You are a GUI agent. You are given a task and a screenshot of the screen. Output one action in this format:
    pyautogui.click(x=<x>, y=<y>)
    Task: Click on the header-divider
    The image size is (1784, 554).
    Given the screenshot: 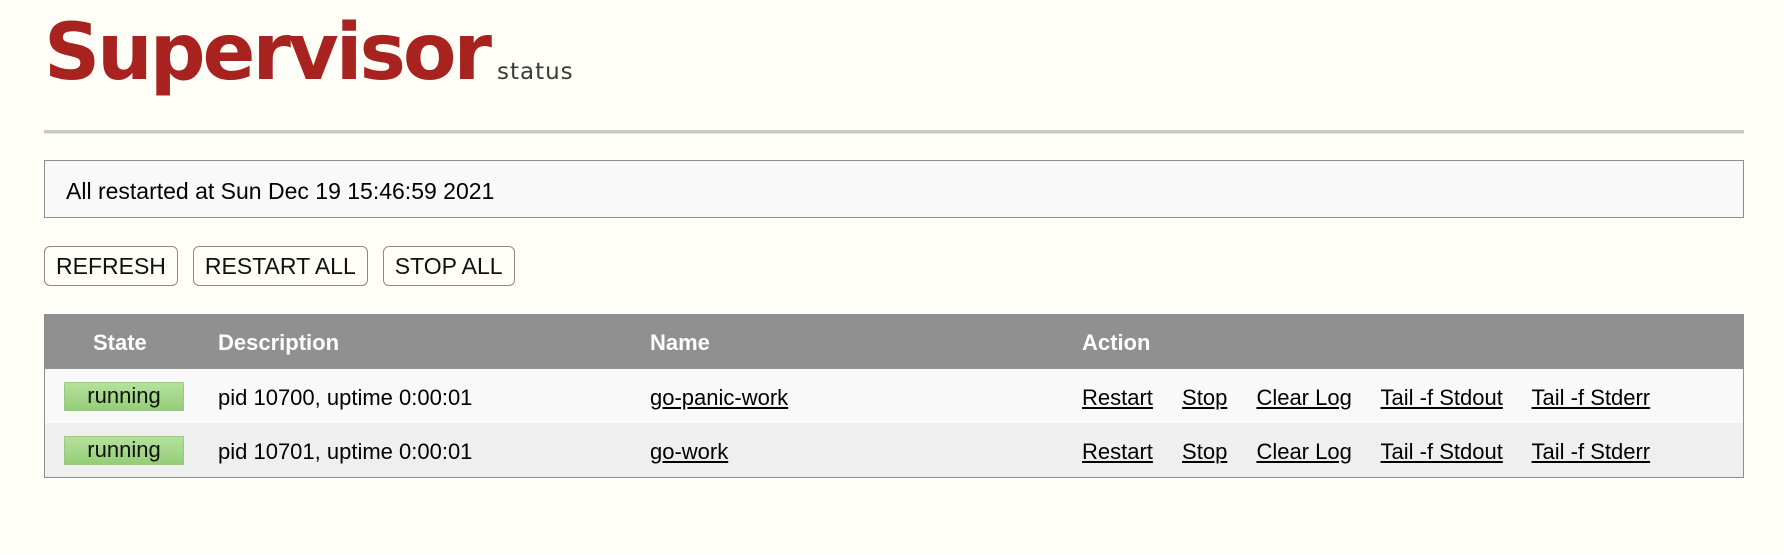 What is the action you would take?
    pyautogui.click(x=894, y=132)
    